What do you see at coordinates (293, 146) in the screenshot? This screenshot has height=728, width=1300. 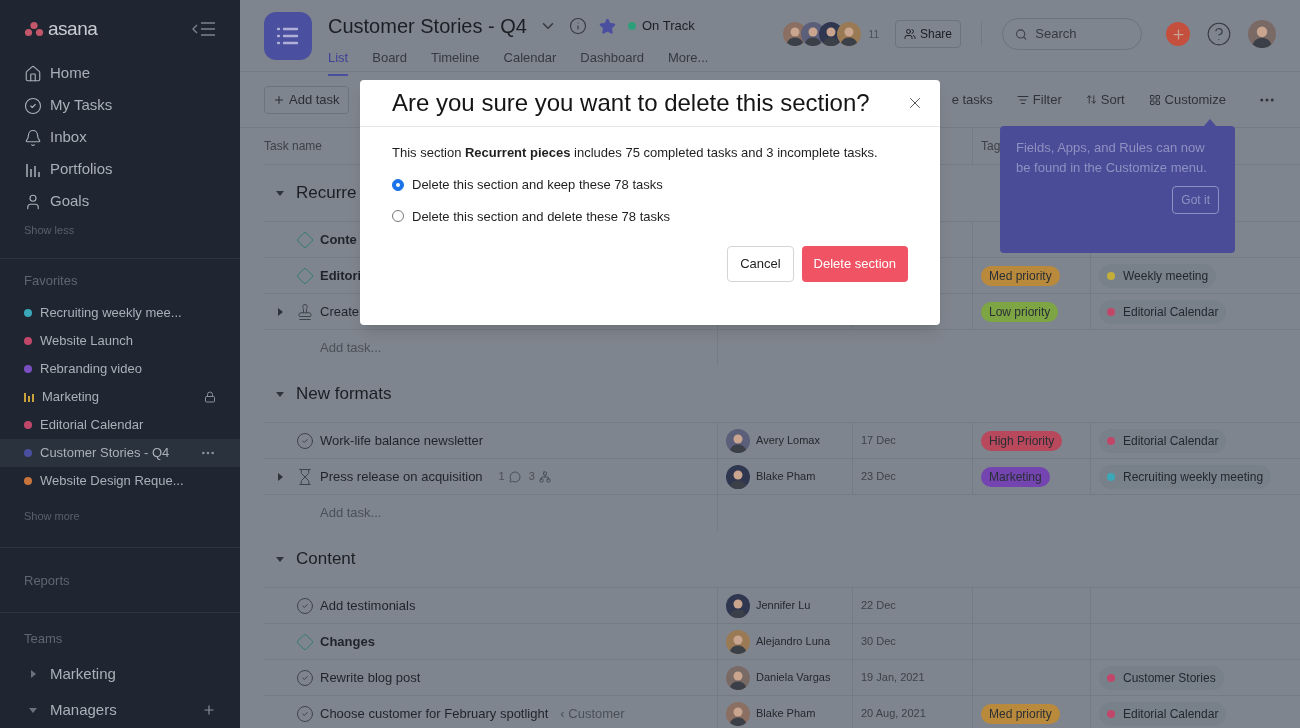 I see `column-header: Task name` at bounding box center [293, 146].